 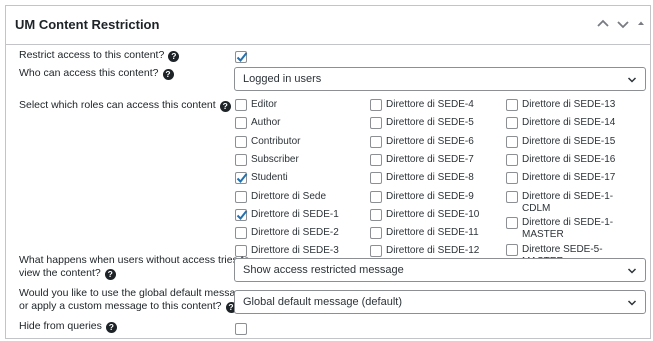 I want to click on role-label: Direttore di SEDE-1, so click(x=295, y=214).